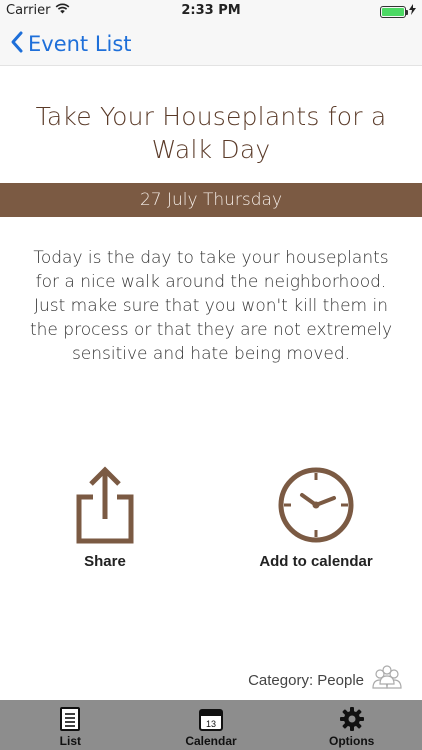  Describe the element at coordinates (394, 11) in the screenshot. I see `battery-icon` at that location.